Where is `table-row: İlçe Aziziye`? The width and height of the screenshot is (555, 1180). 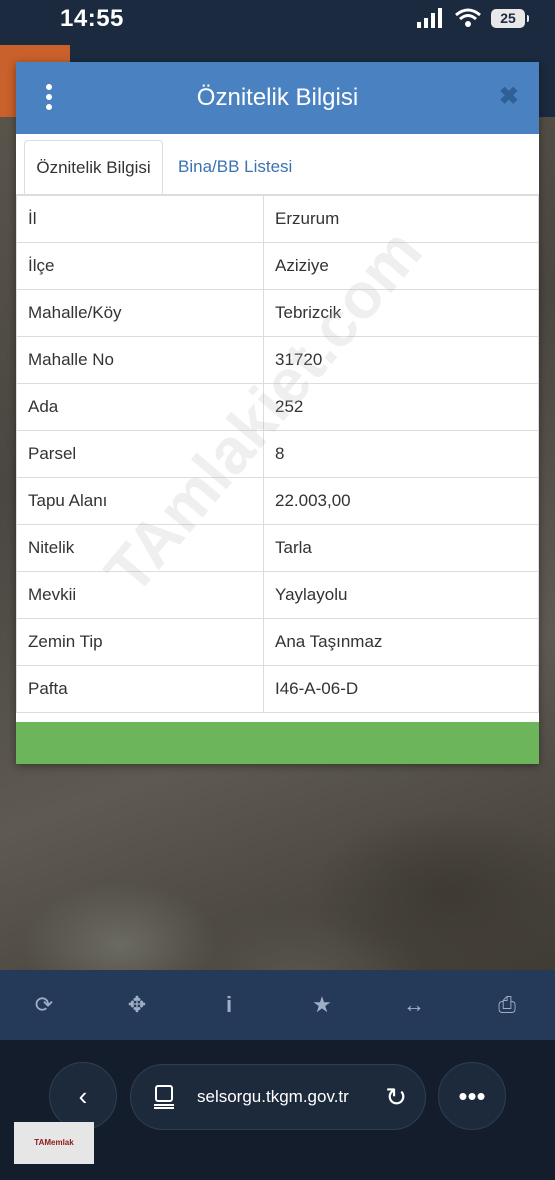 table-row: İlçe Aziziye is located at coordinates (277, 266).